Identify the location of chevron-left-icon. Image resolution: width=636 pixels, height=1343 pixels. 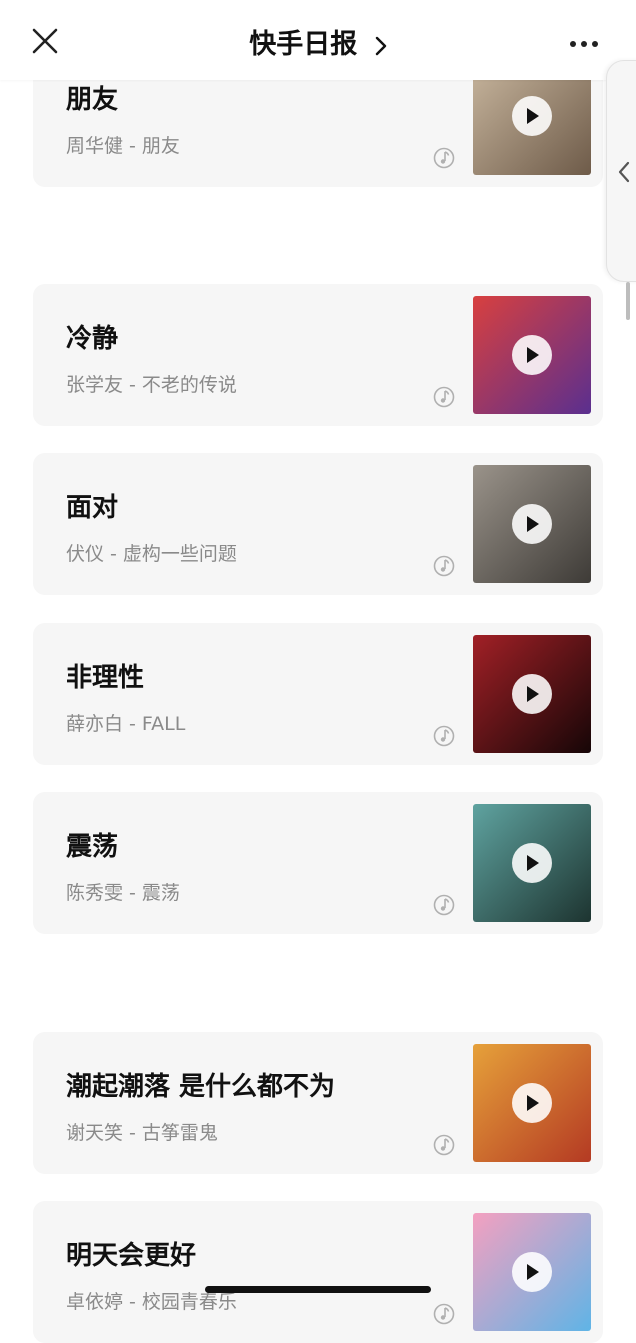
(624, 172).